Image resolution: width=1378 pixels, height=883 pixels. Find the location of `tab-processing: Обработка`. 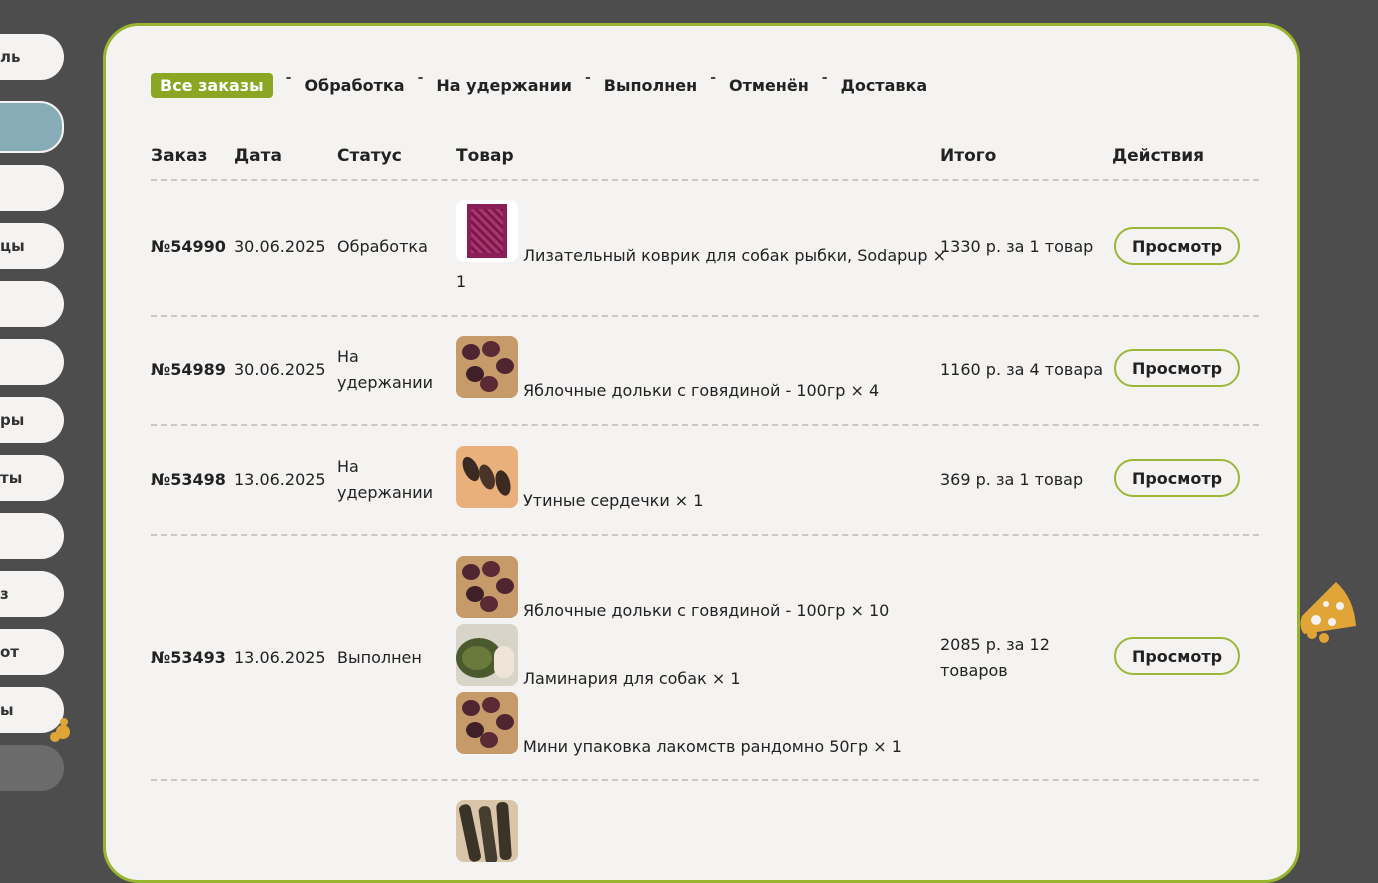

tab-processing: Обработка is located at coordinates (354, 85).